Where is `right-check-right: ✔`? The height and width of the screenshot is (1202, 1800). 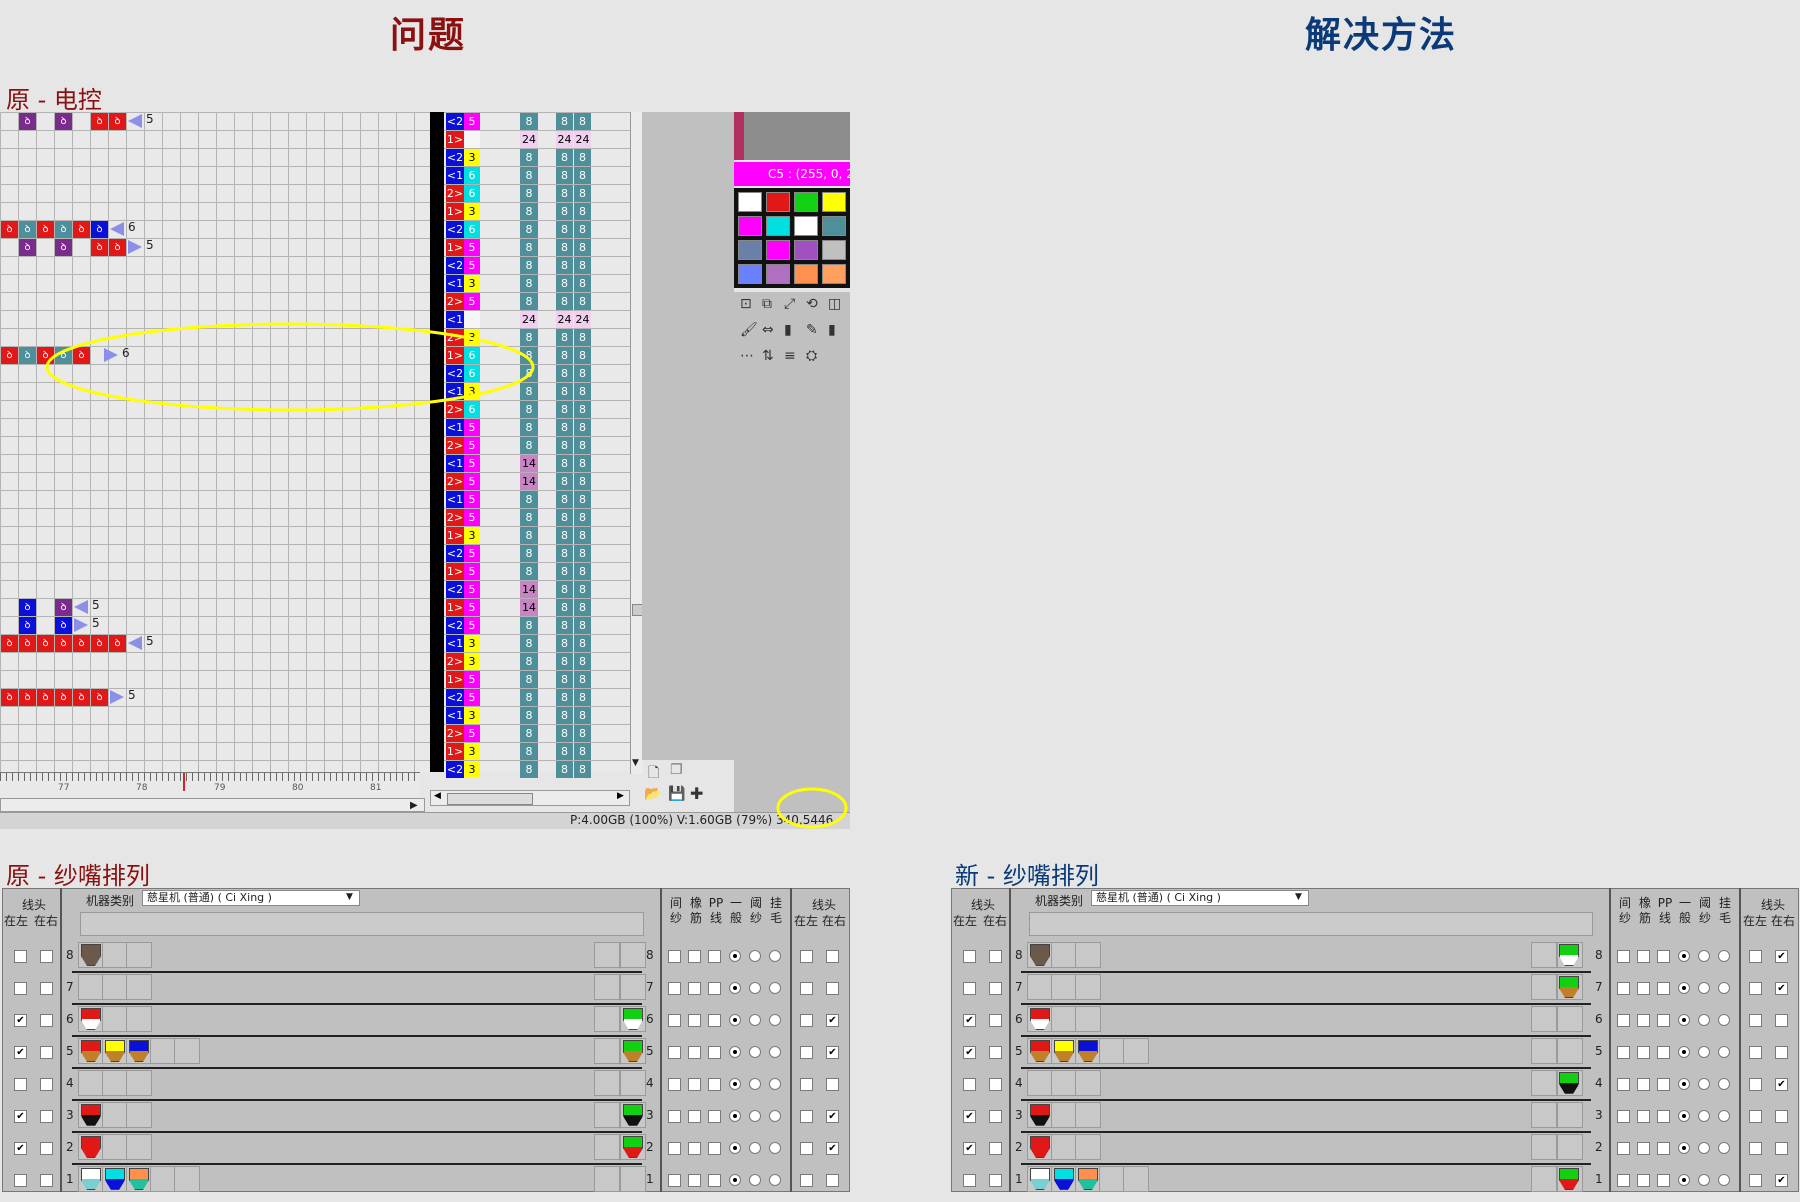 right-check-right: ✔ is located at coordinates (832, 1116).